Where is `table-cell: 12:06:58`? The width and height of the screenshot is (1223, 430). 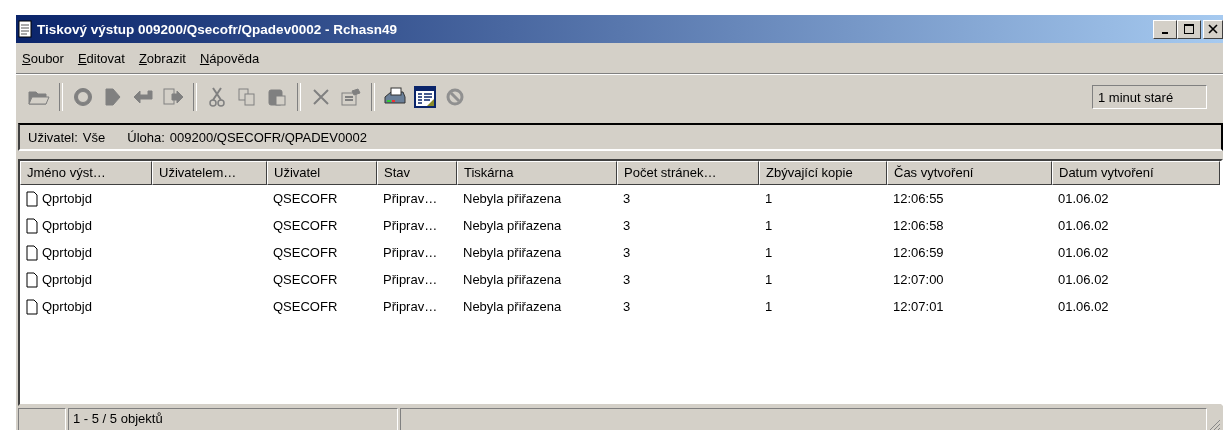
table-cell: 12:06:58 is located at coordinates (918, 225).